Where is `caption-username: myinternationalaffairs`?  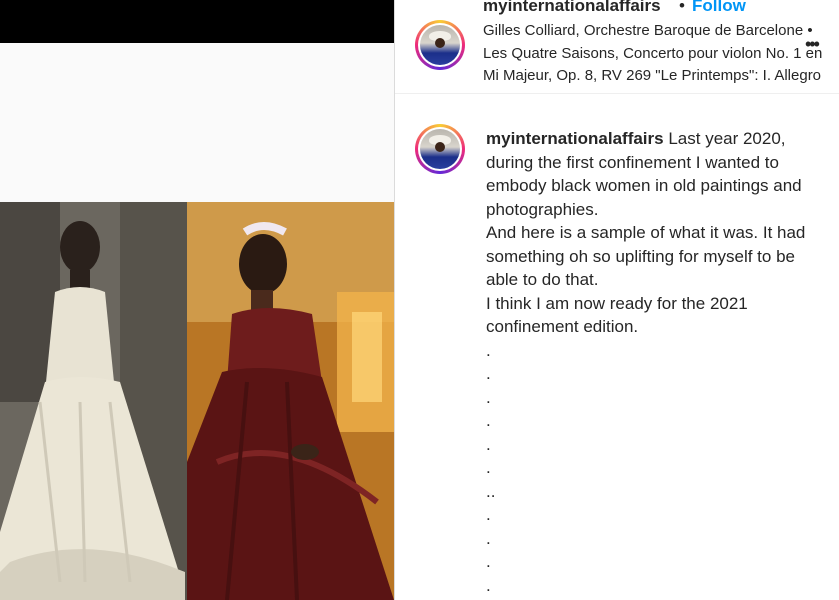
caption-username: myinternationalaffairs is located at coordinates (575, 138).